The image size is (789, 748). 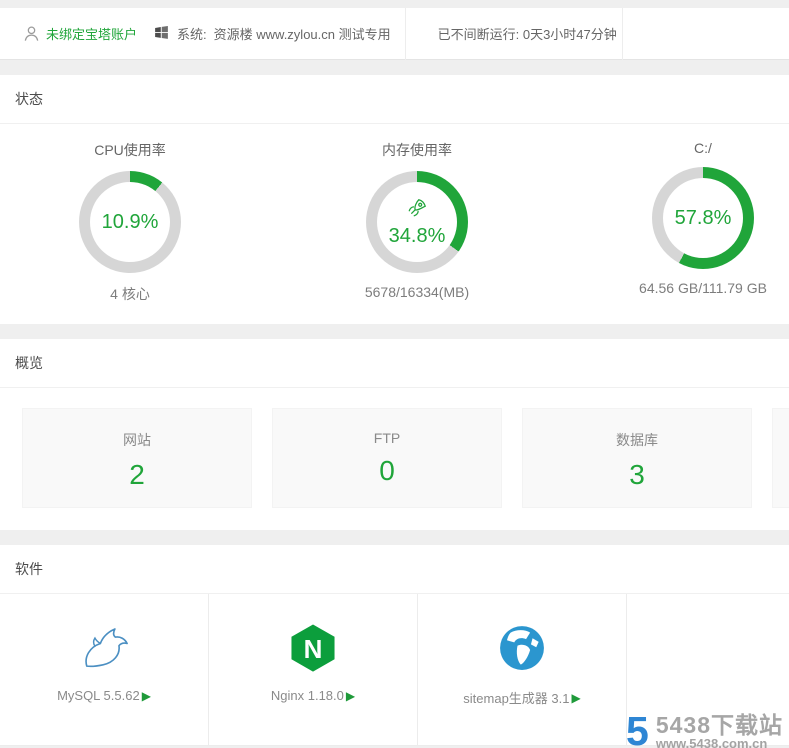 I want to click on system-label: 系统:, so click(x=192, y=34).